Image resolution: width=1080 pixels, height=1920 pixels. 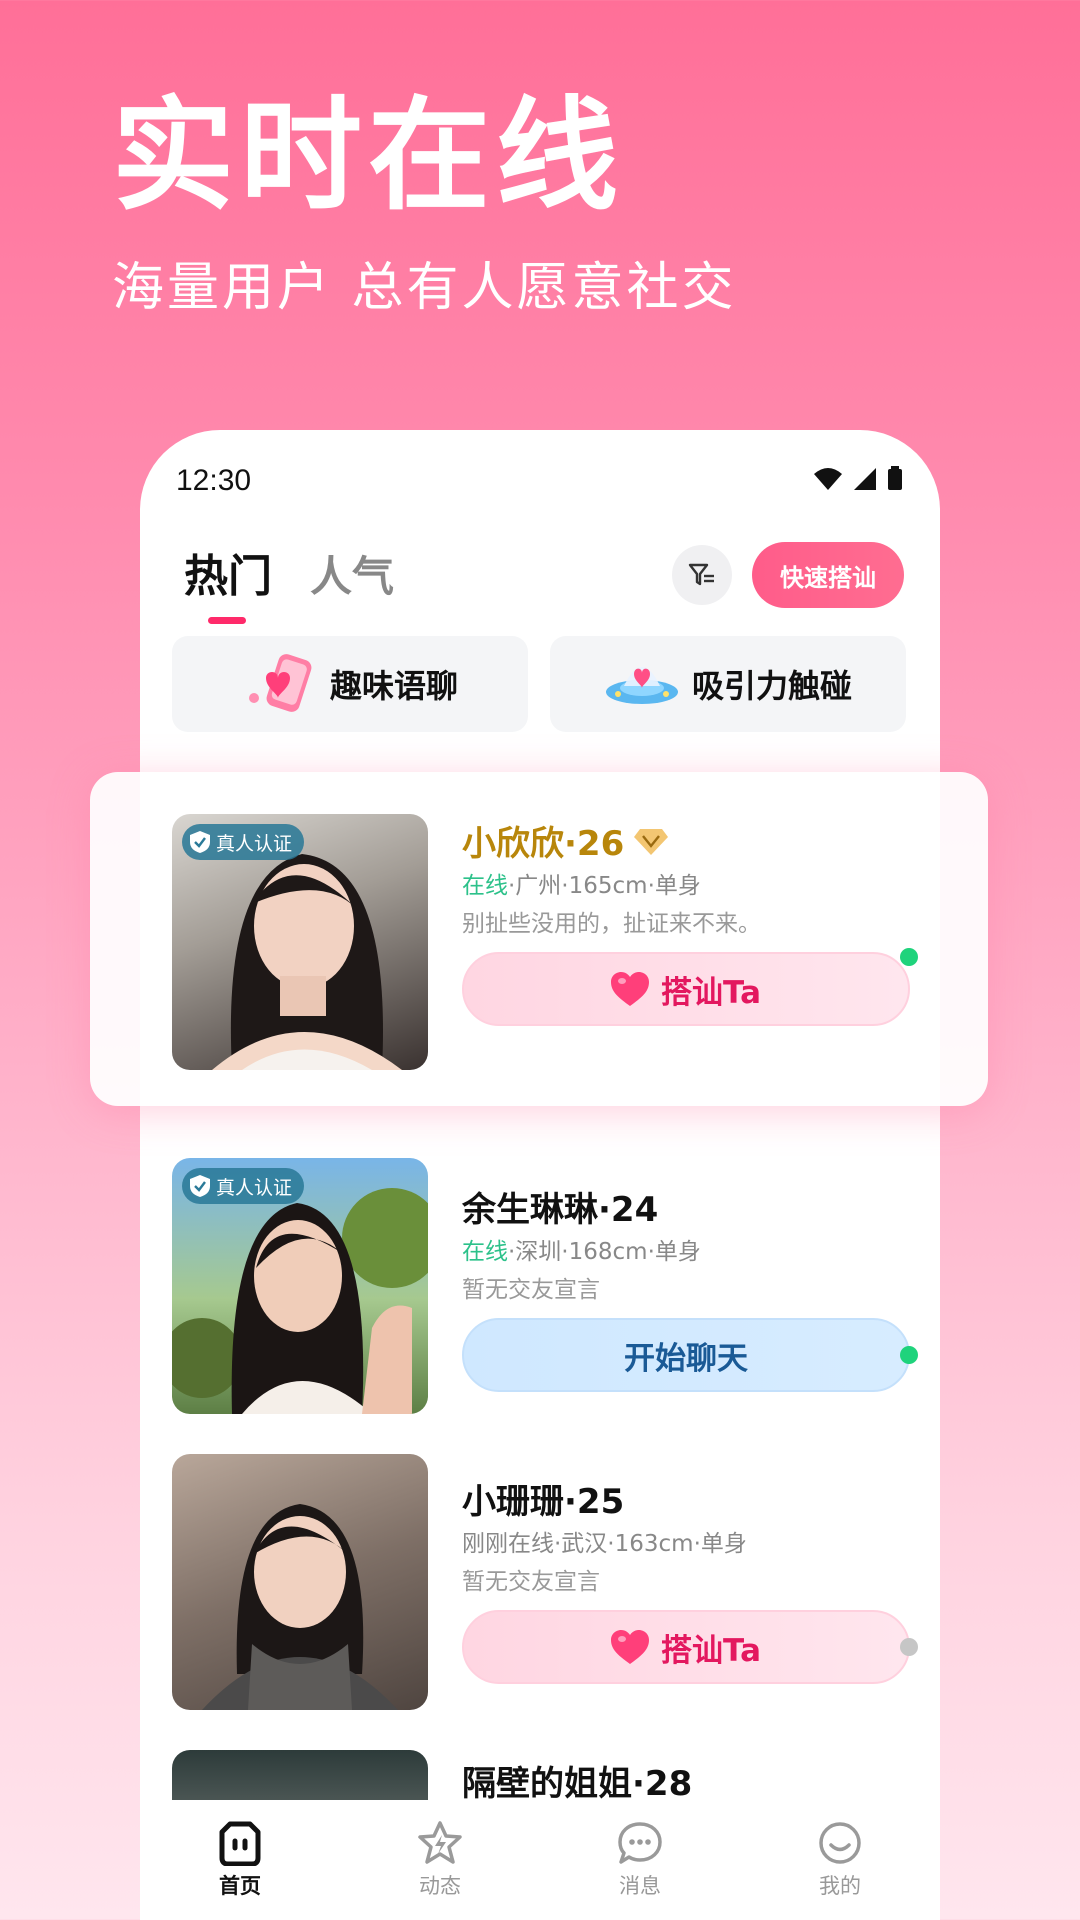 I want to click on quick-chat-button: 快速搭讪, so click(x=828, y=575).